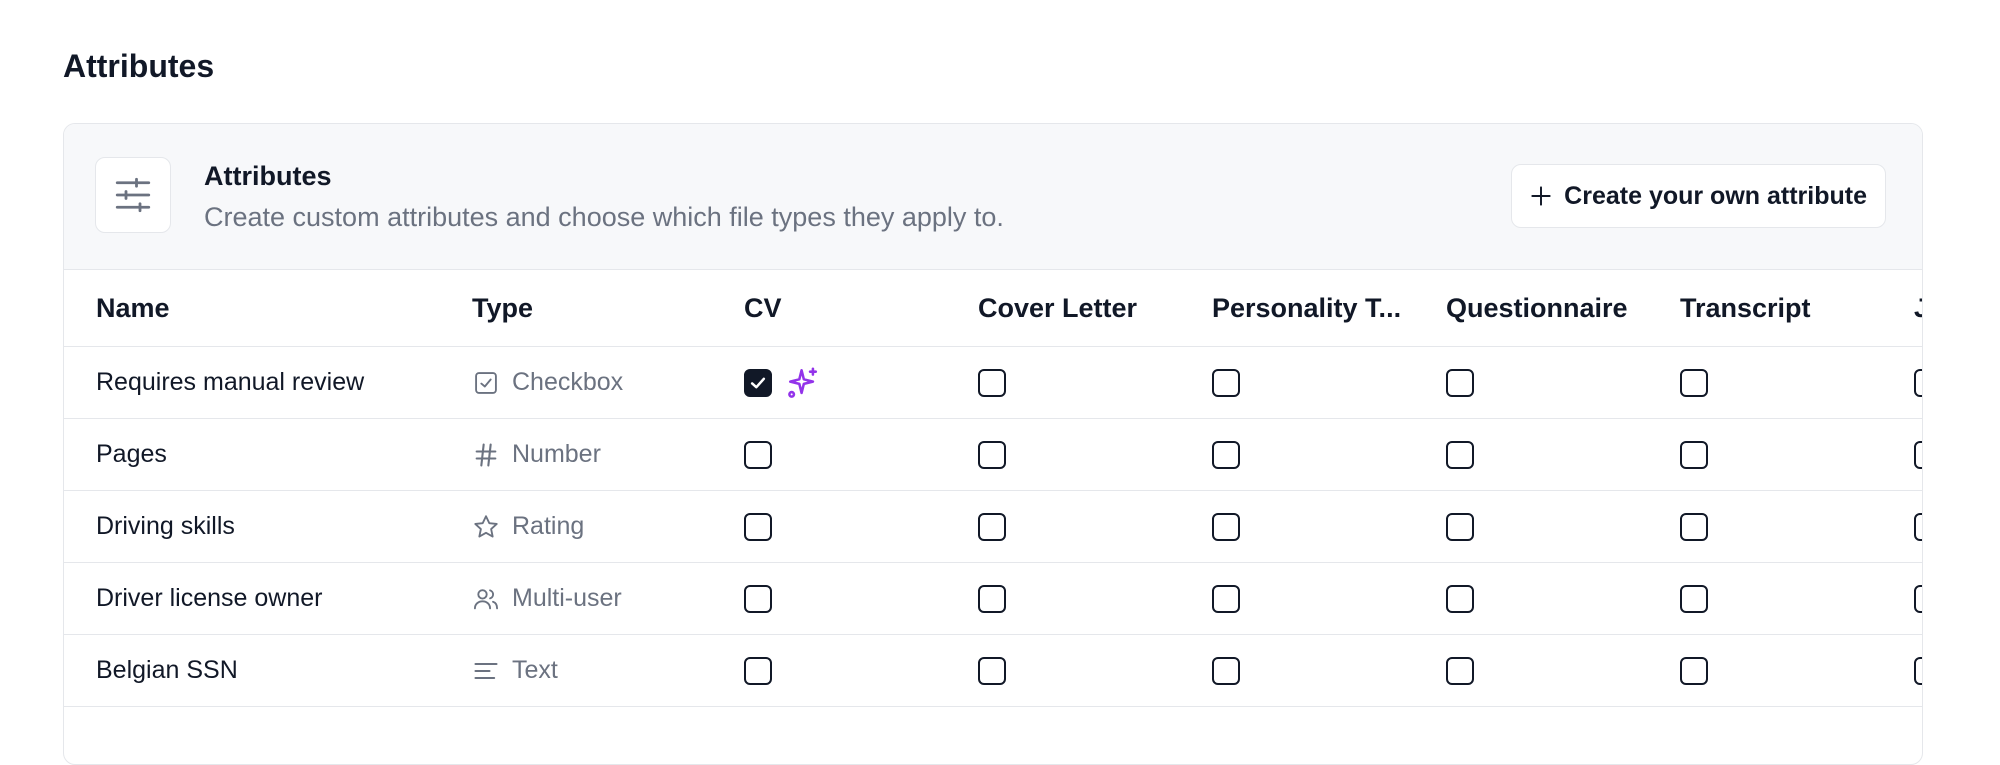  What do you see at coordinates (139, 66) in the screenshot?
I see `page-title: Attributes` at bounding box center [139, 66].